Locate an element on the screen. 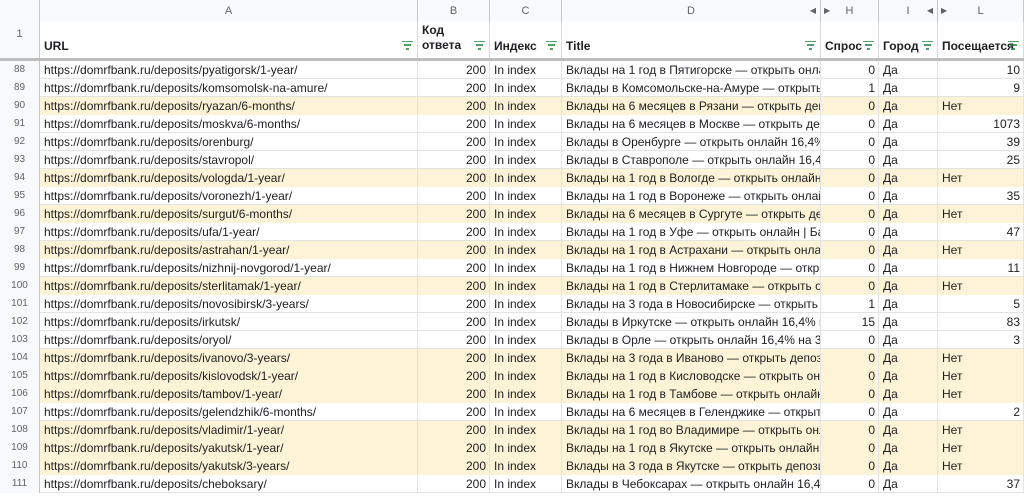  row-number: 104 is located at coordinates (20, 358).